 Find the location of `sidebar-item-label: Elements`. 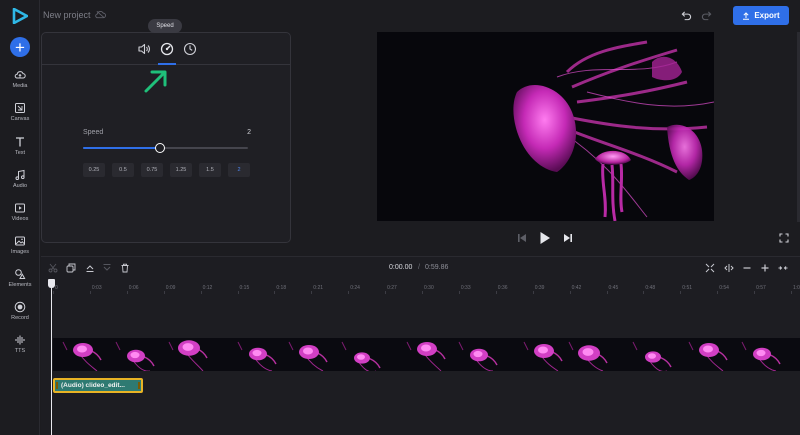

sidebar-item-label: Elements is located at coordinates (20, 285).